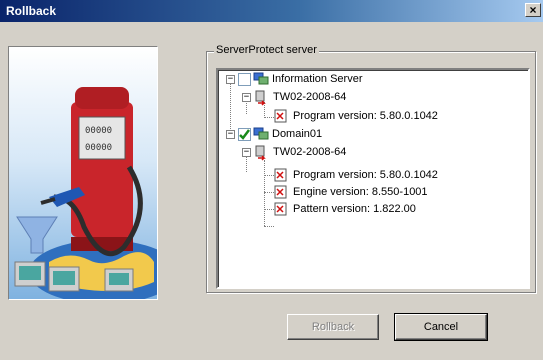  I want to click on tree-node-server-tw02-a: − TW02-2008-64, so click(294, 98).